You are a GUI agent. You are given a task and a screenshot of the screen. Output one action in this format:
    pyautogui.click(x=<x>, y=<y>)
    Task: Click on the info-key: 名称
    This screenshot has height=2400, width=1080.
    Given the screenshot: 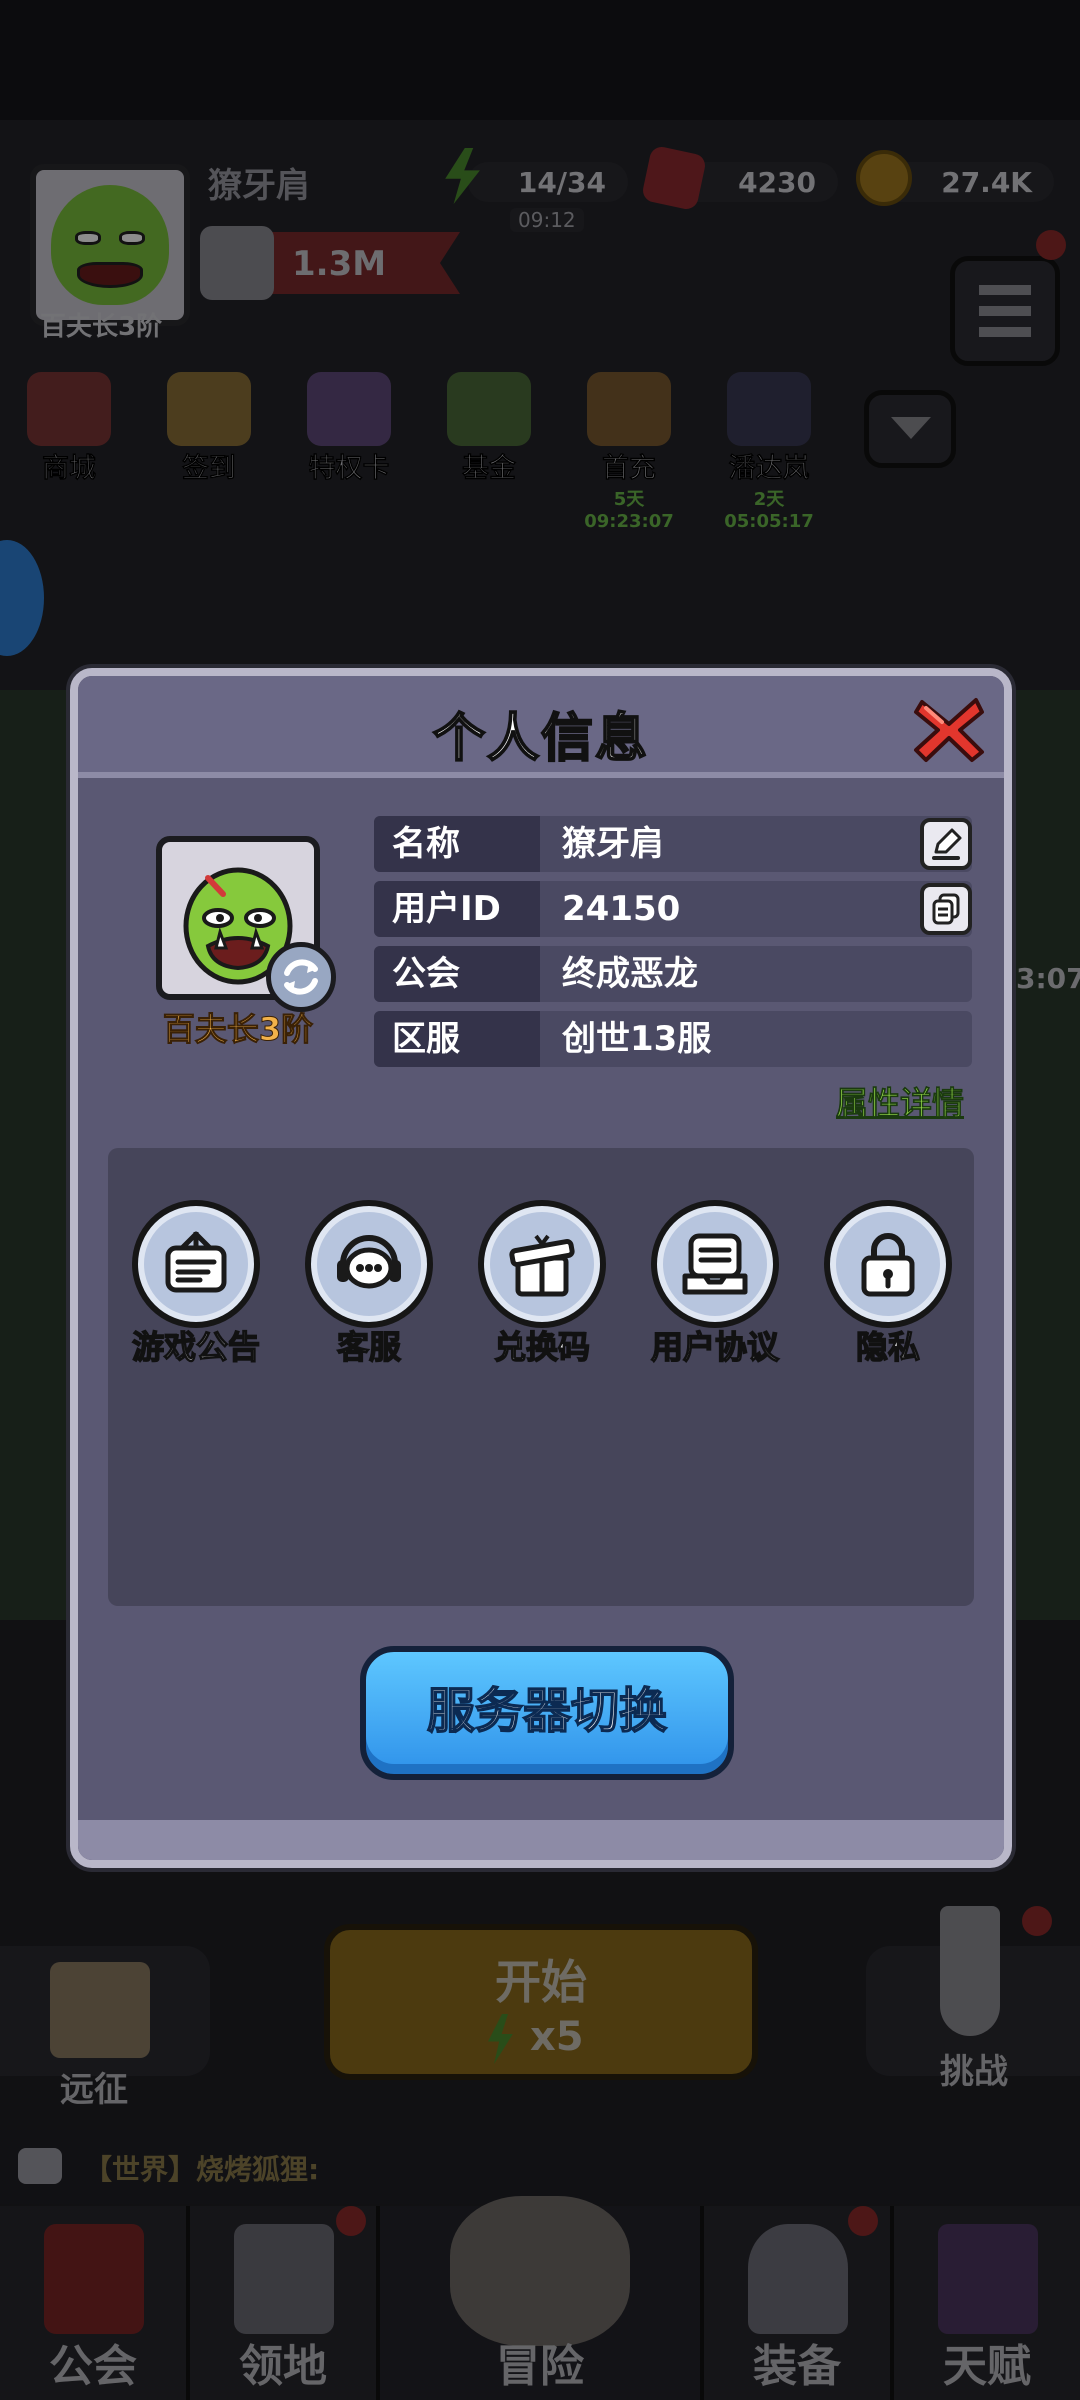 What is the action you would take?
    pyautogui.click(x=457, y=844)
    